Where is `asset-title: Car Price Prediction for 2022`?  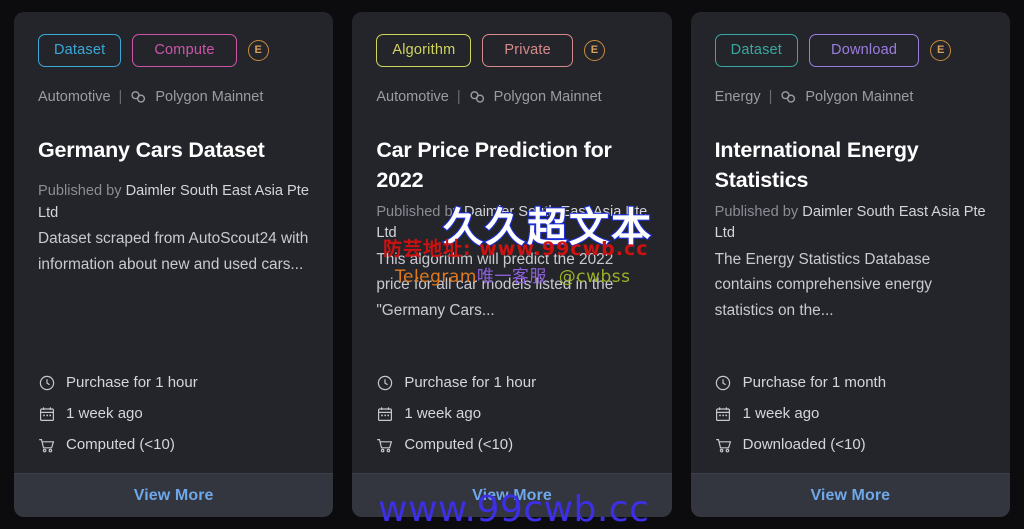 asset-title: Car Price Prediction for 2022 is located at coordinates (494, 165).